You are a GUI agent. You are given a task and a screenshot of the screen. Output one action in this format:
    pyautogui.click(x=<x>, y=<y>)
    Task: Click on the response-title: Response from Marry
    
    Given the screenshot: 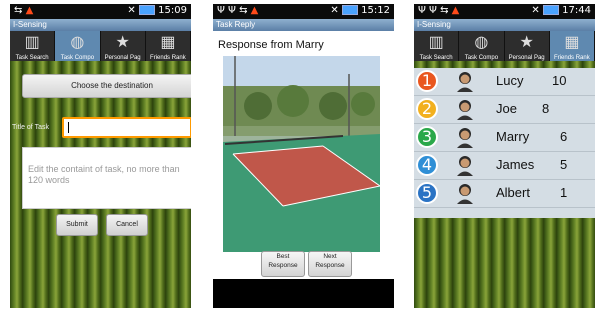 What is the action you would take?
    pyautogui.click(x=271, y=45)
    